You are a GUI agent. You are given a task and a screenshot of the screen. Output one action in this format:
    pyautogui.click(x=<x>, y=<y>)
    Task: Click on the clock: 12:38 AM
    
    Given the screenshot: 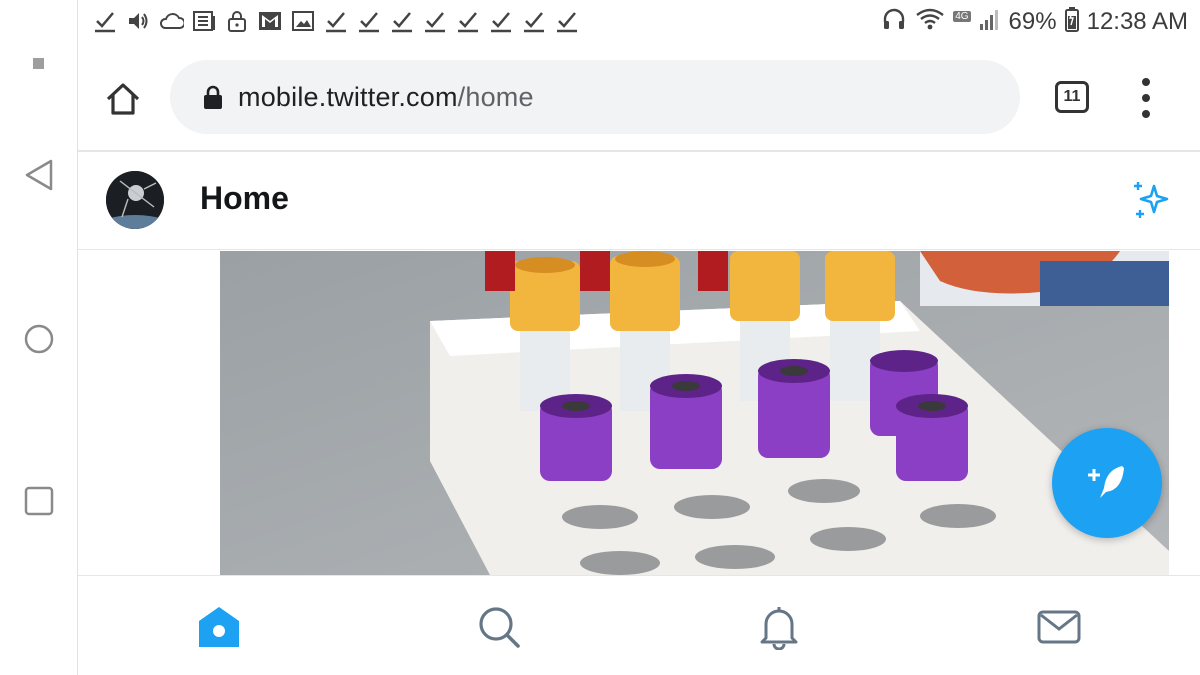 What is the action you would take?
    pyautogui.click(x=1137, y=21)
    